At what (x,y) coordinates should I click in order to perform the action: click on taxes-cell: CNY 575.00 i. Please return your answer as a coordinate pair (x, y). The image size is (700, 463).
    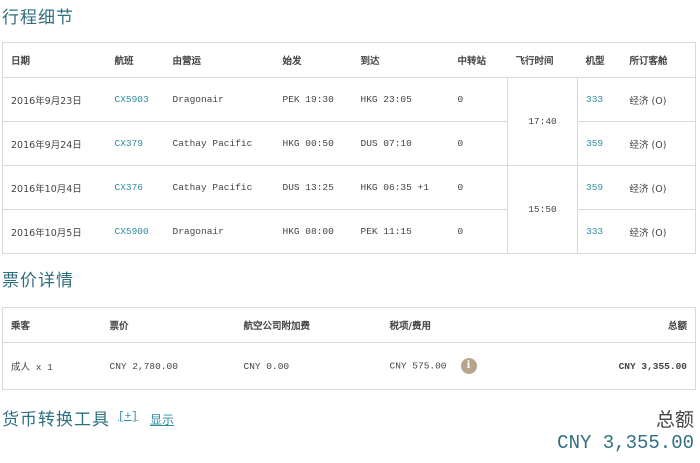
    Looking at the image, I should click on (451, 366).